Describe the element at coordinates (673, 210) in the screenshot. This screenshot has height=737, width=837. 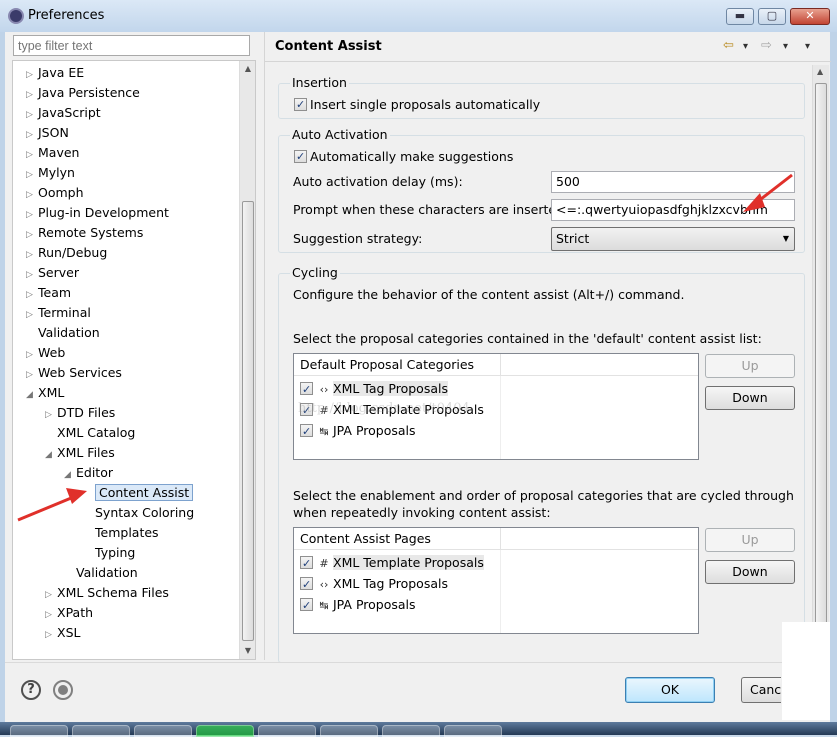
I see `prompt-chars-input: <=:.qwertyuiopasdfghjklzxcvbnm` at that location.